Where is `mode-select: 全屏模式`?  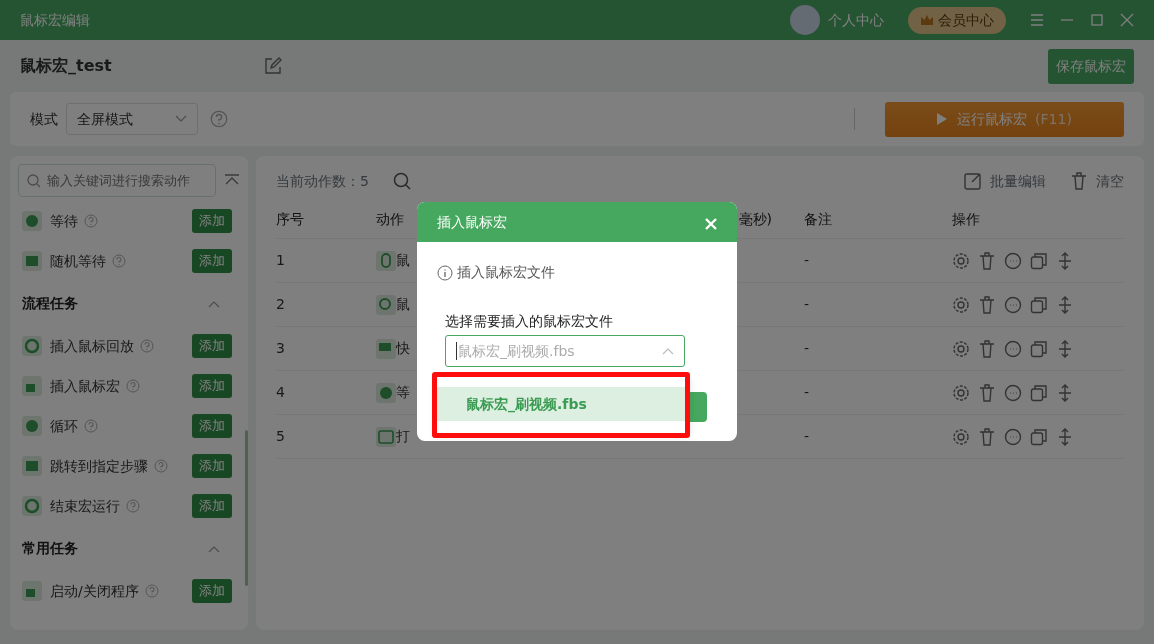 mode-select: 全屏模式 is located at coordinates (132, 119).